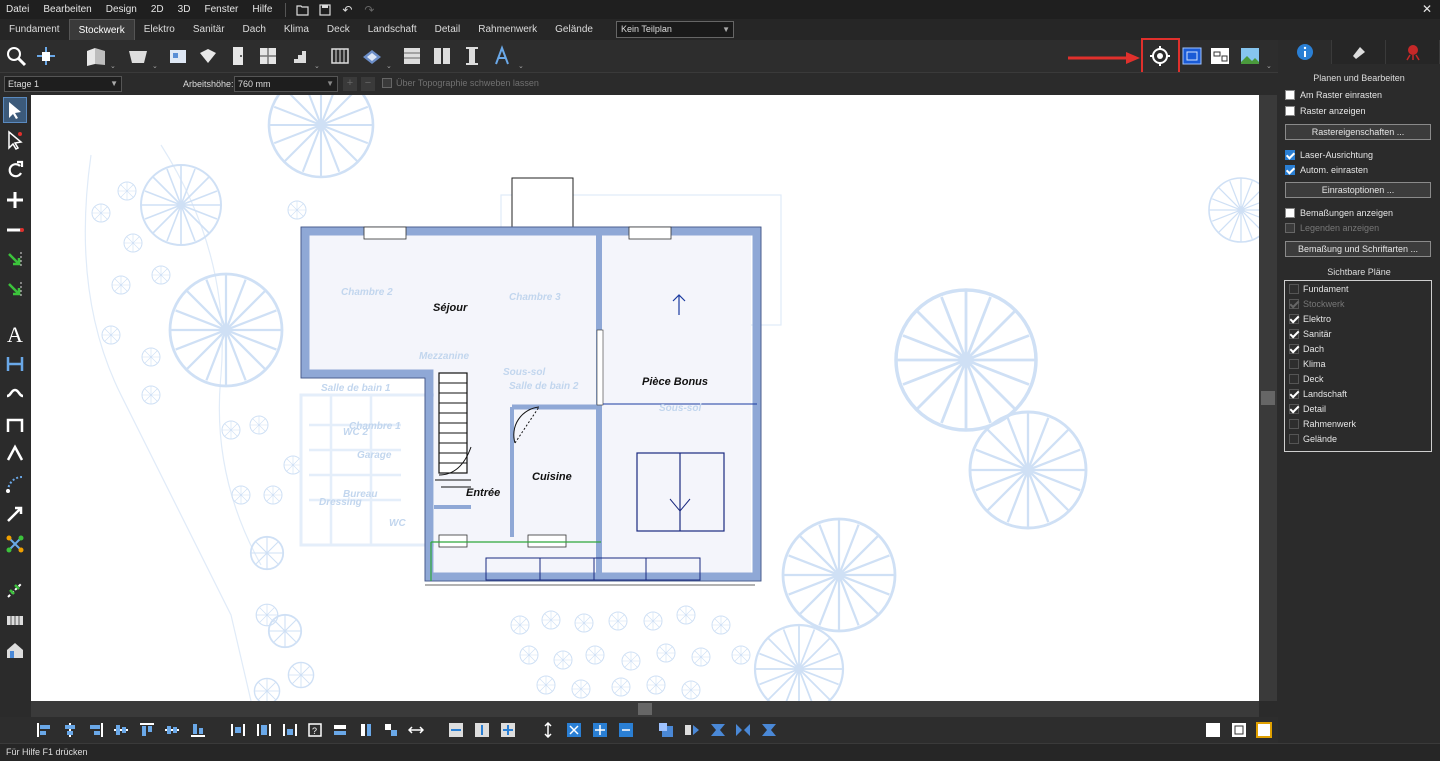 Image resolution: width=1440 pixels, height=761 pixels. Describe the element at coordinates (197, 730) in the screenshot. I see `align-bottom-icon` at that location.